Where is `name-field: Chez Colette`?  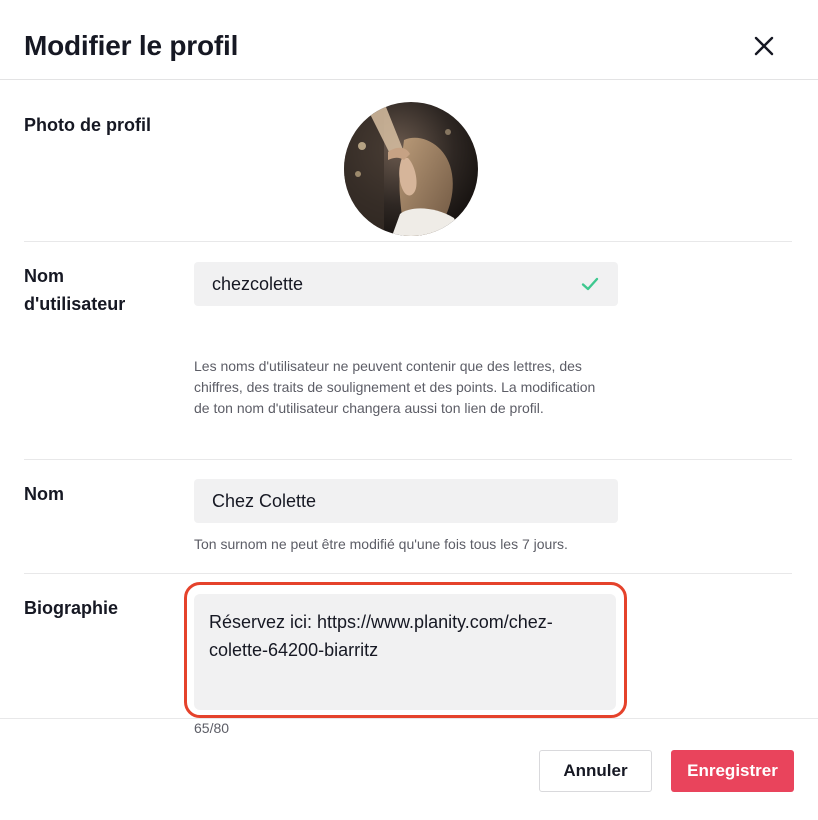 name-field: Chez Colette is located at coordinates (406, 501).